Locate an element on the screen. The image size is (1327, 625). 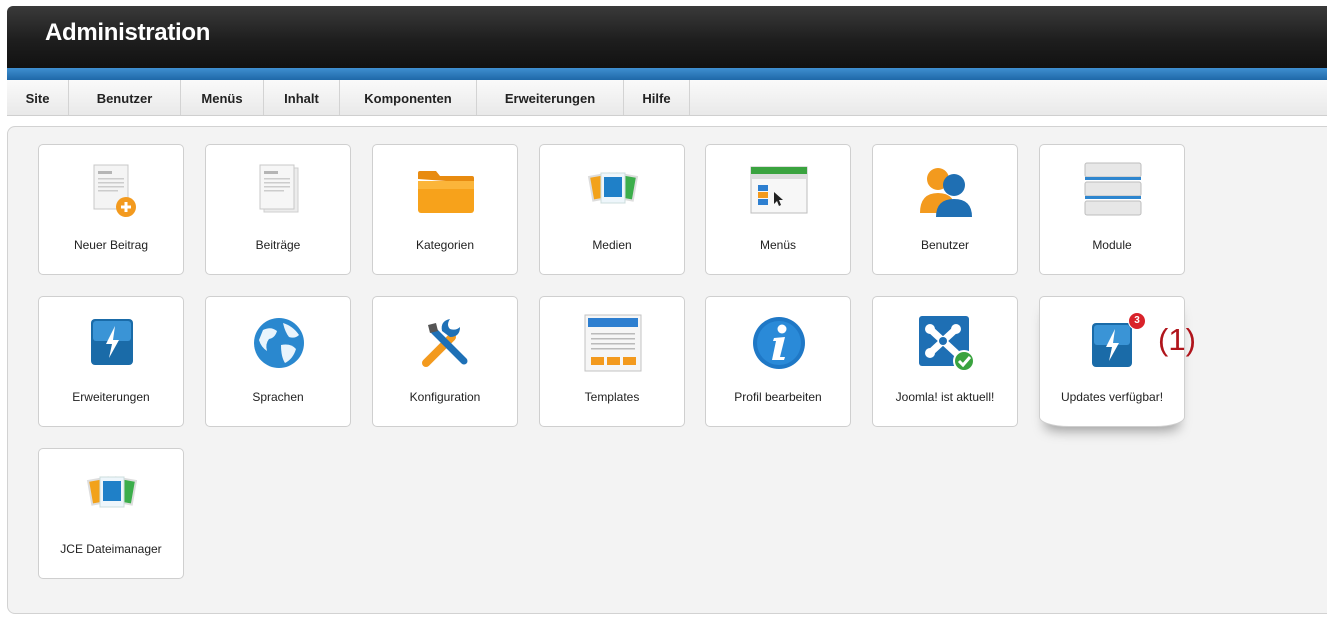
menu-site: Site is located at coordinates (38, 97).